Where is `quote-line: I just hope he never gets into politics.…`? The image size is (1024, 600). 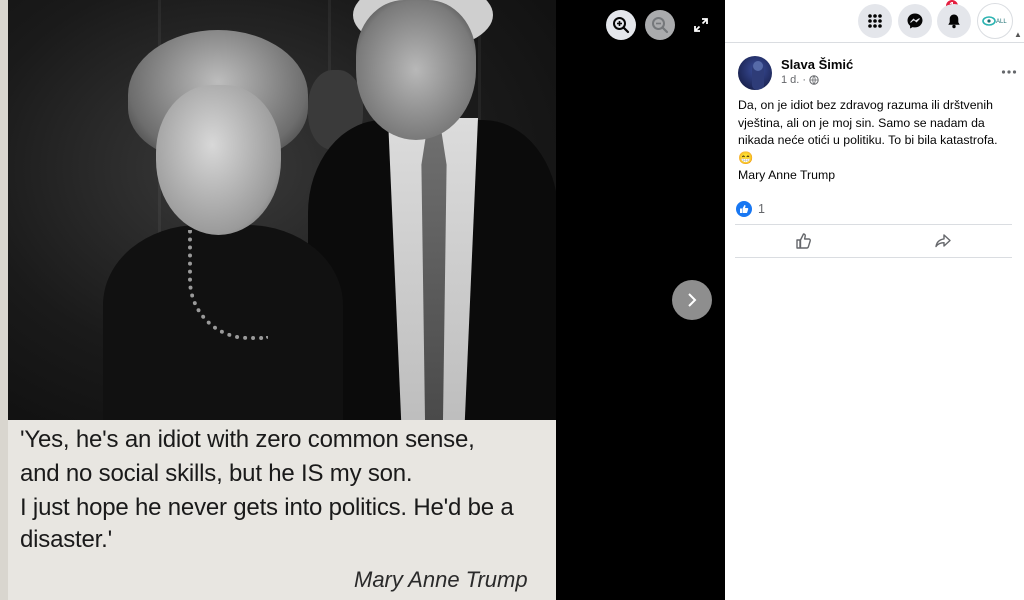 quote-line: I just hope he never gets into politics.… is located at coordinates (267, 507).